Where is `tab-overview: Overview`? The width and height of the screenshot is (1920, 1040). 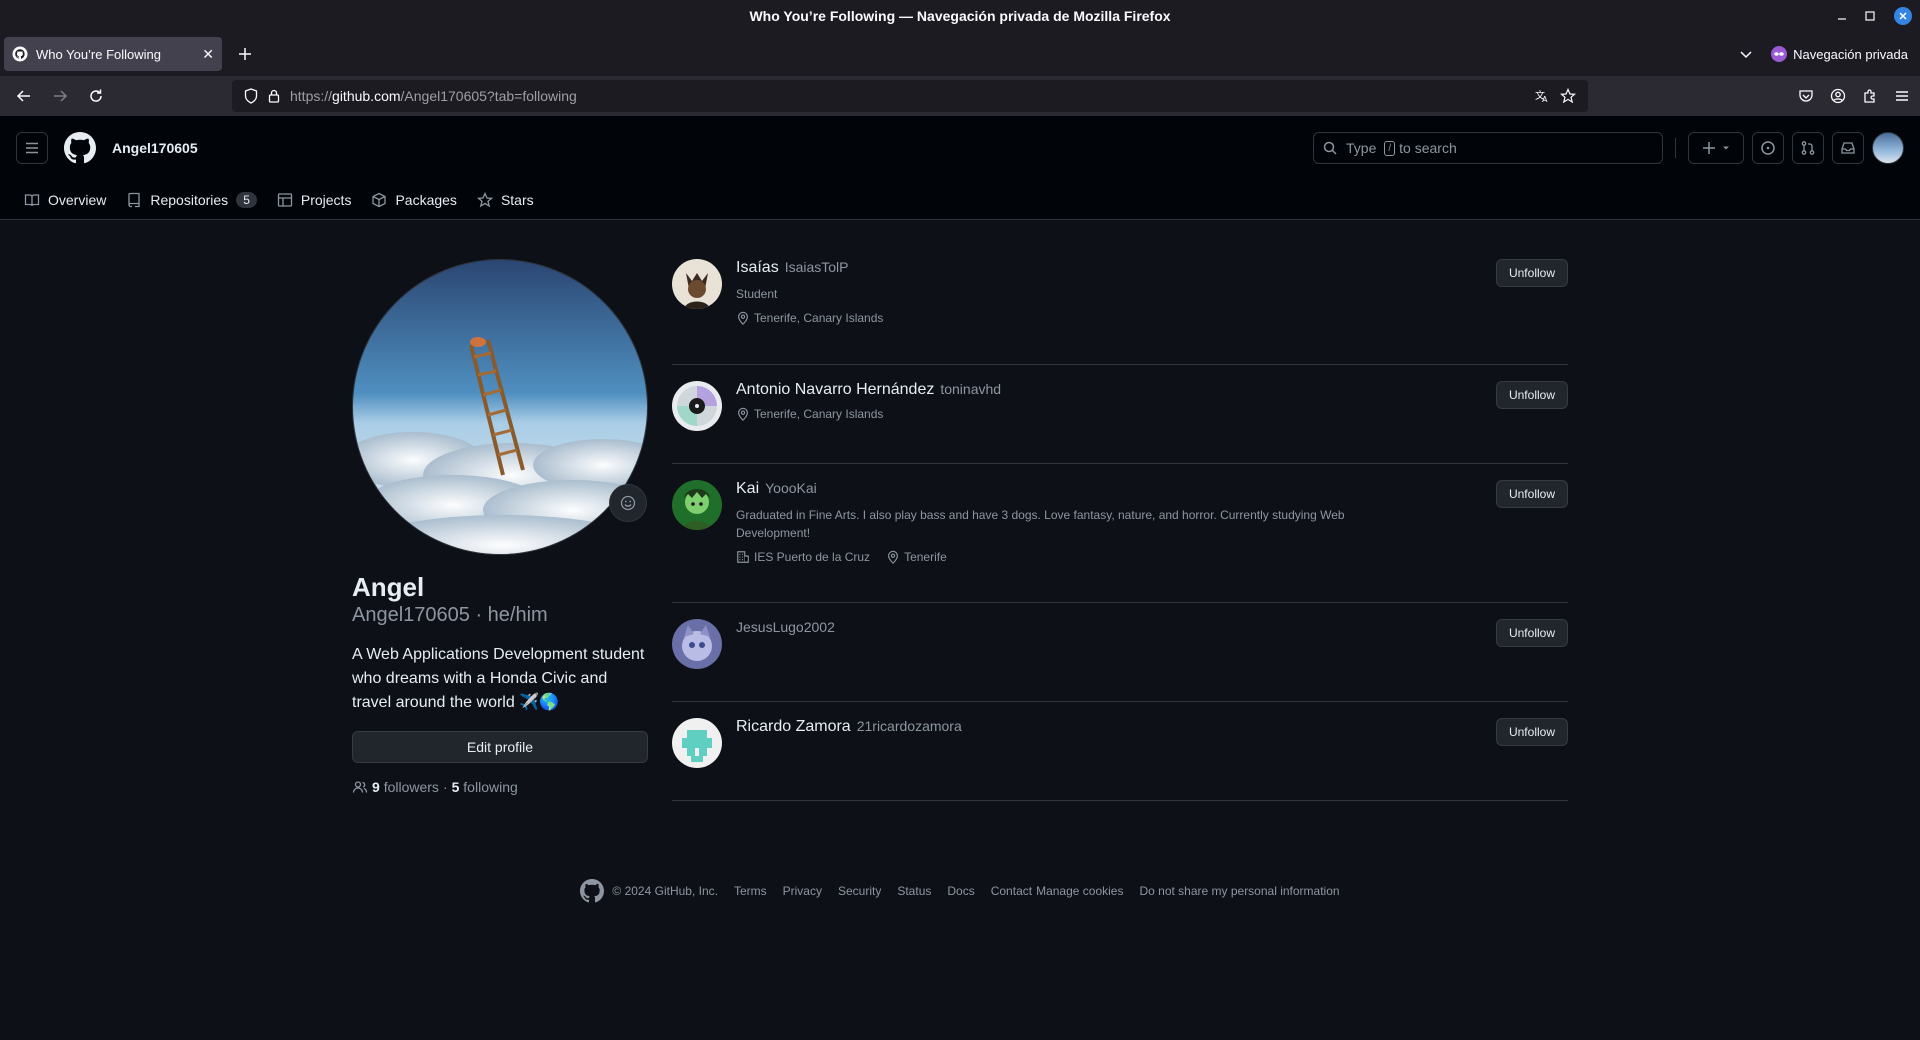 tab-overview: Overview is located at coordinates (65, 200).